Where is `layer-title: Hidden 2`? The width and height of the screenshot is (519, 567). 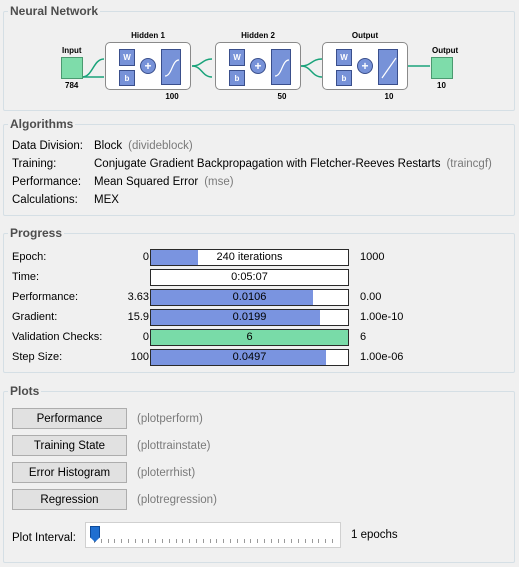
layer-title: Hidden 2 is located at coordinates (258, 35).